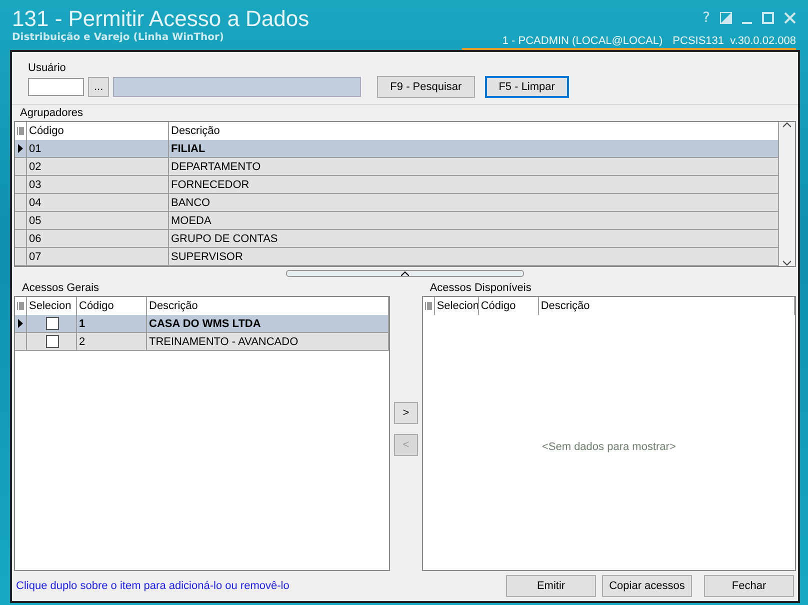 This screenshot has height=605, width=808. I want to click on field-label: Usuário, so click(47, 68).